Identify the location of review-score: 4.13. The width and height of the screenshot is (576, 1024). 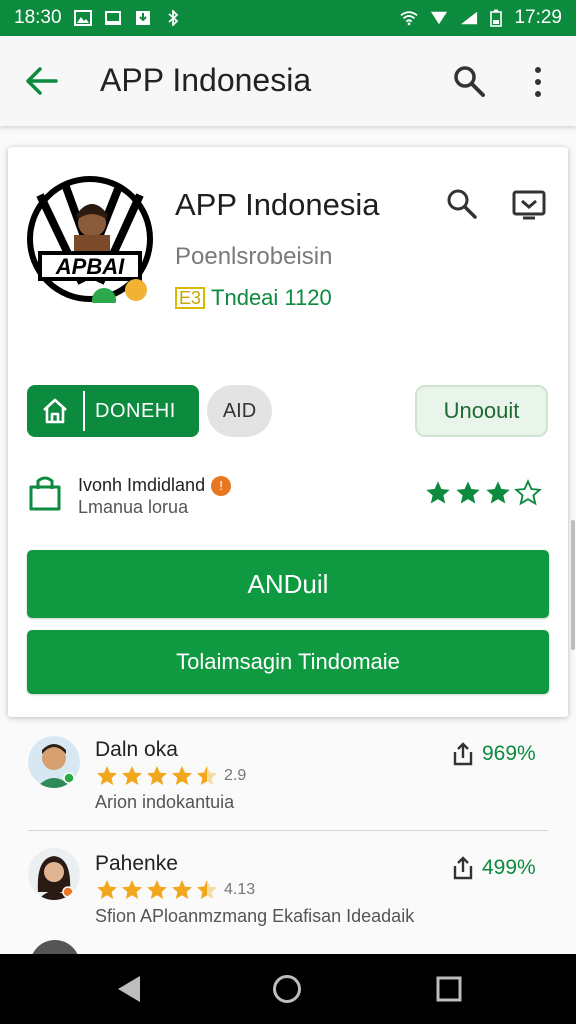
(240, 889).